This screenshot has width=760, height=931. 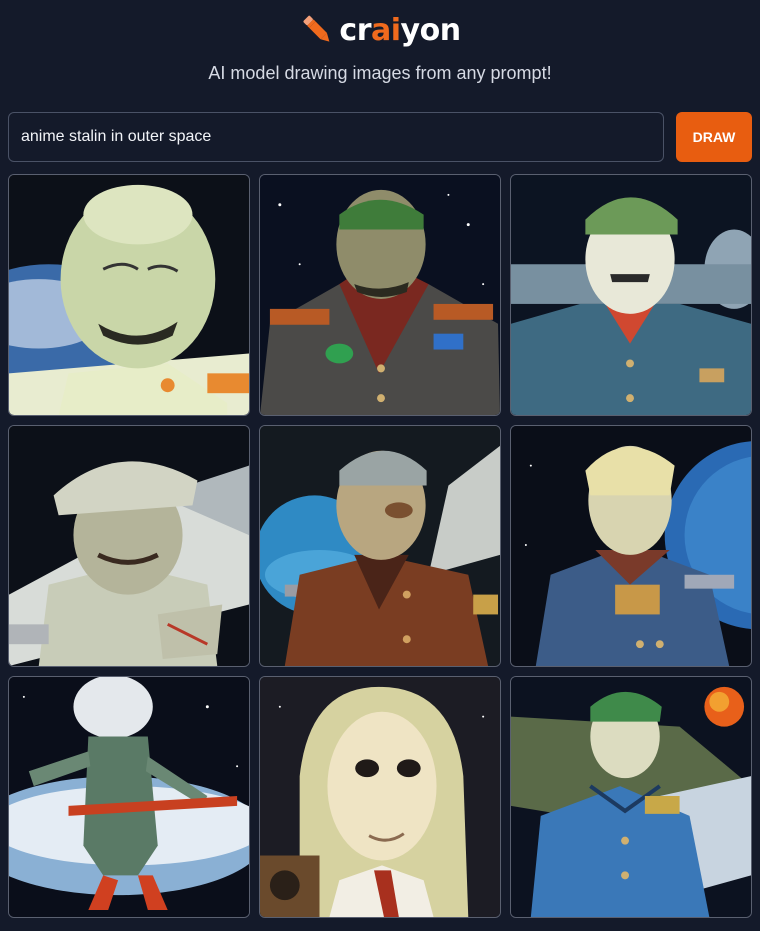 What do you see at coordinates (316, 28) in the screenshot?
I see `pencil-icon` at bounding box center [316, 28].